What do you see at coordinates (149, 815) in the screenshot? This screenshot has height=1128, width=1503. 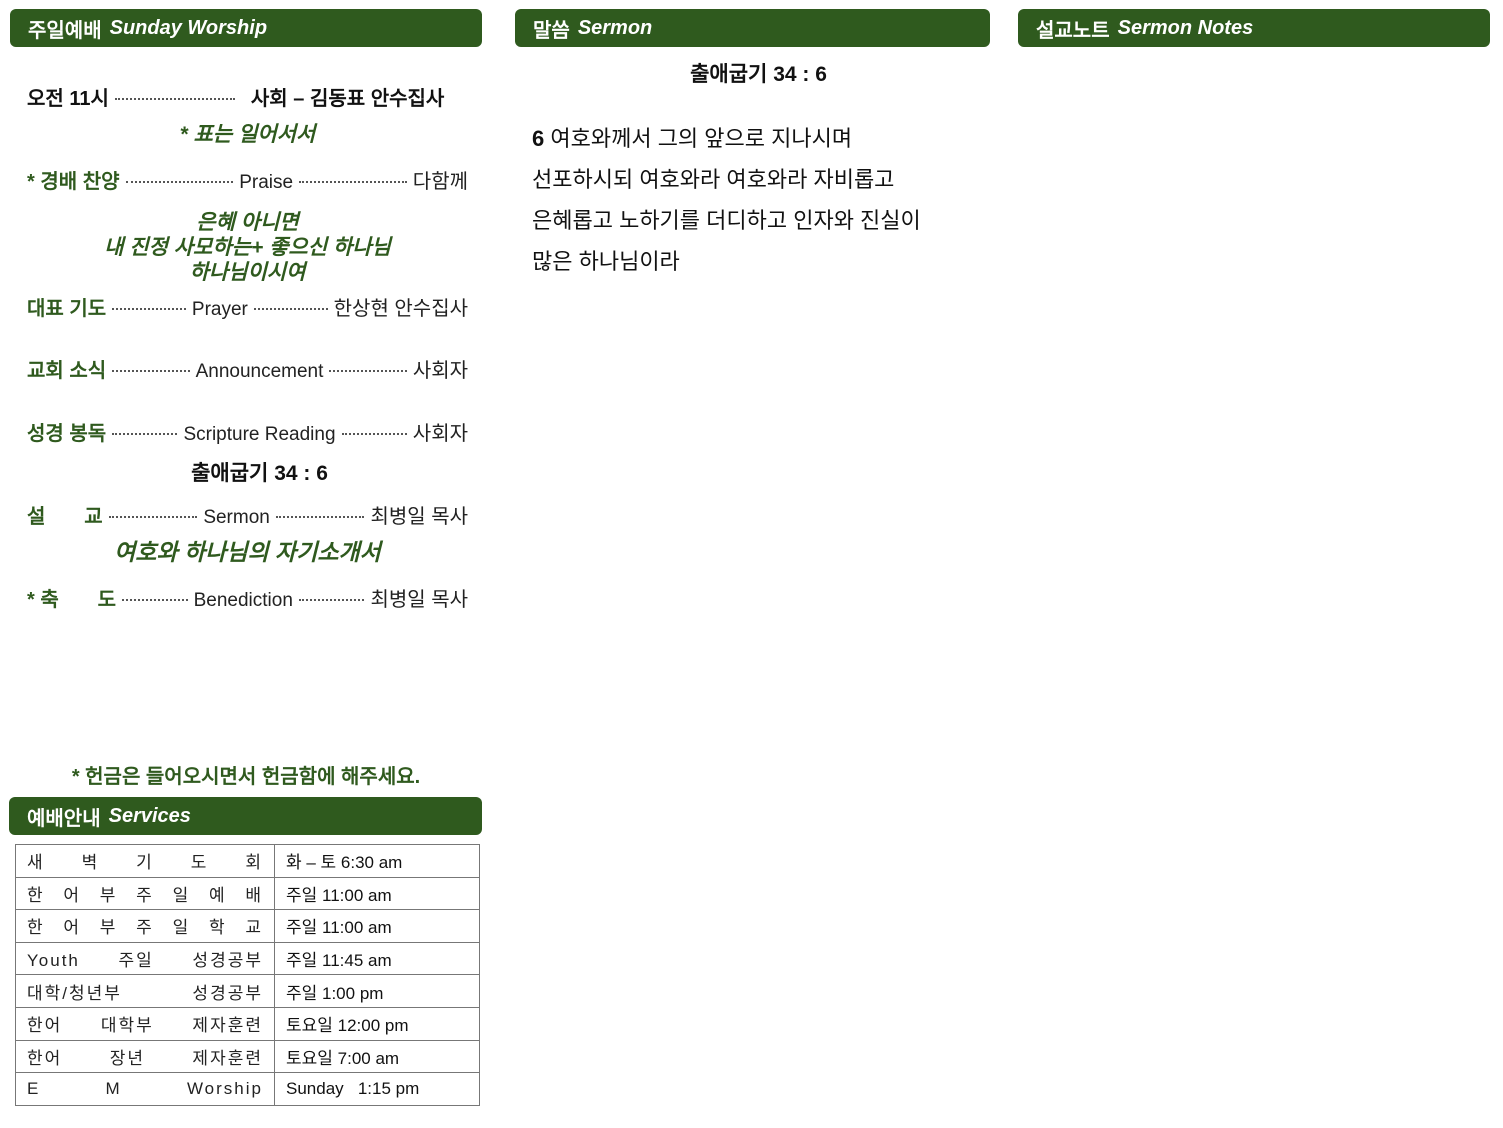 I see `services-header-en: Services` at bounding box center [149, 815].